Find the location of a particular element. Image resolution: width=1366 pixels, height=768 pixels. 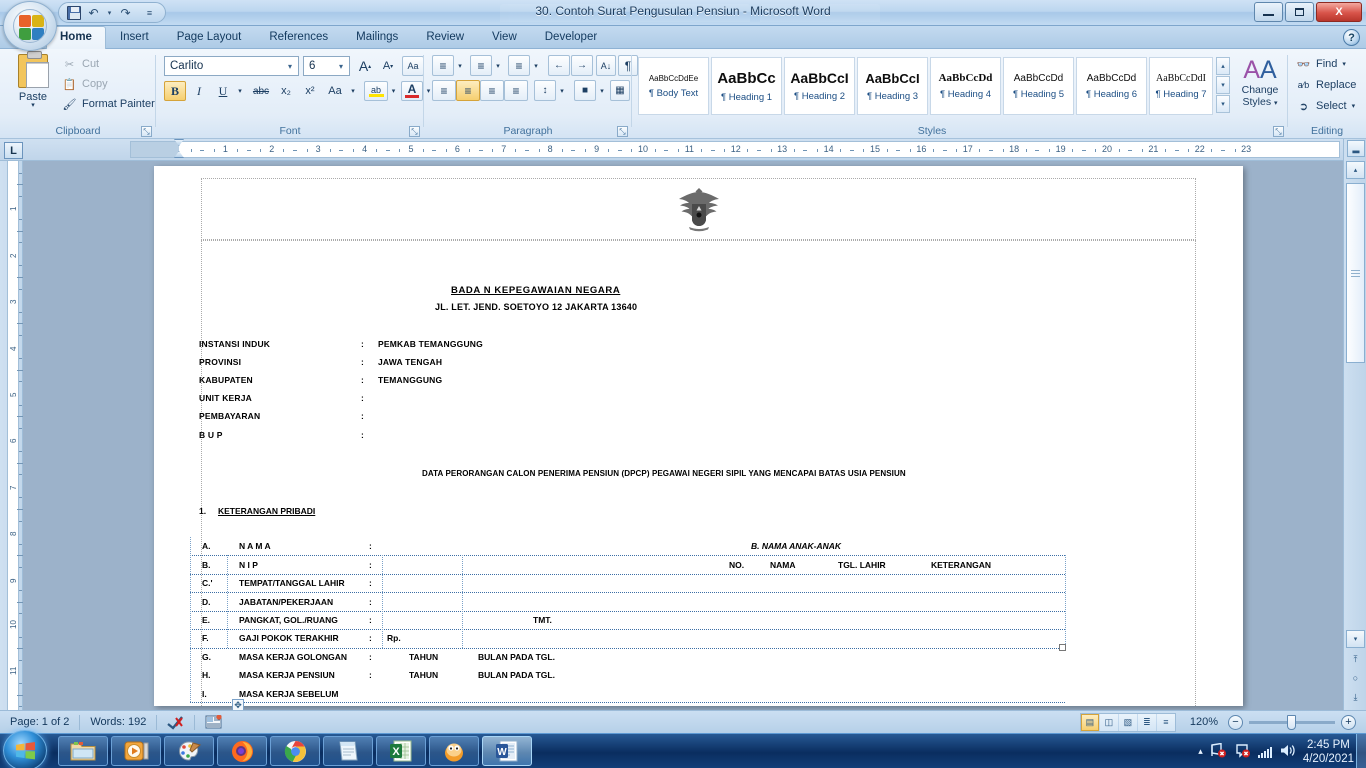

line-spacing-chevron-down-icon: ▾ is located at coordinates (562, 90).